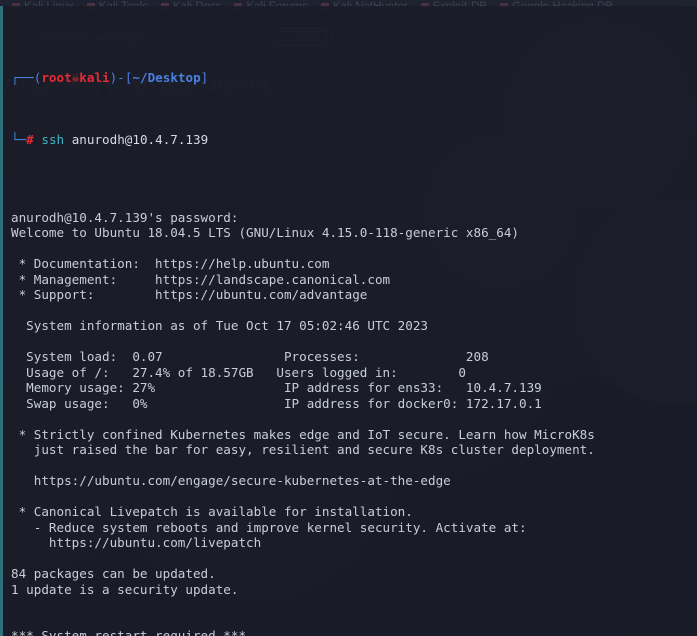 The width and height of the screenshot is (697, 636). I want to click on prompt-host: kali, so click(94, 77).